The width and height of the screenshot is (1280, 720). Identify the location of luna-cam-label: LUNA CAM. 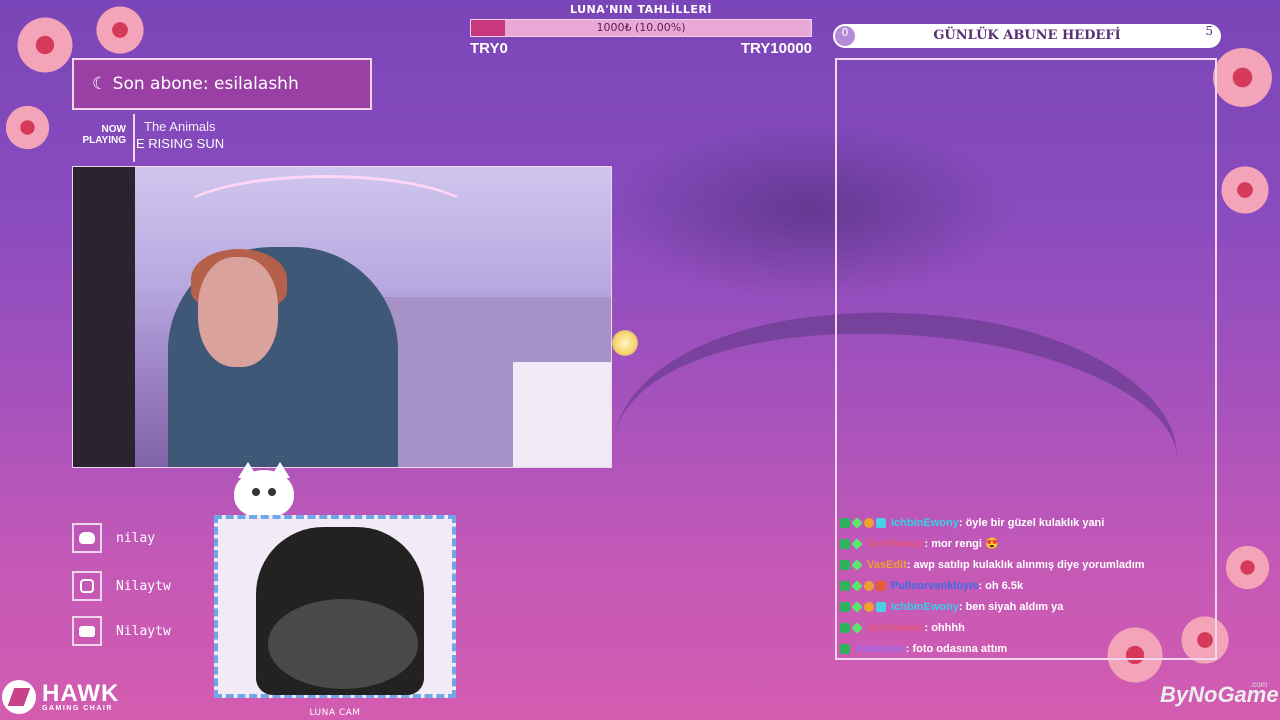
(335, 713).